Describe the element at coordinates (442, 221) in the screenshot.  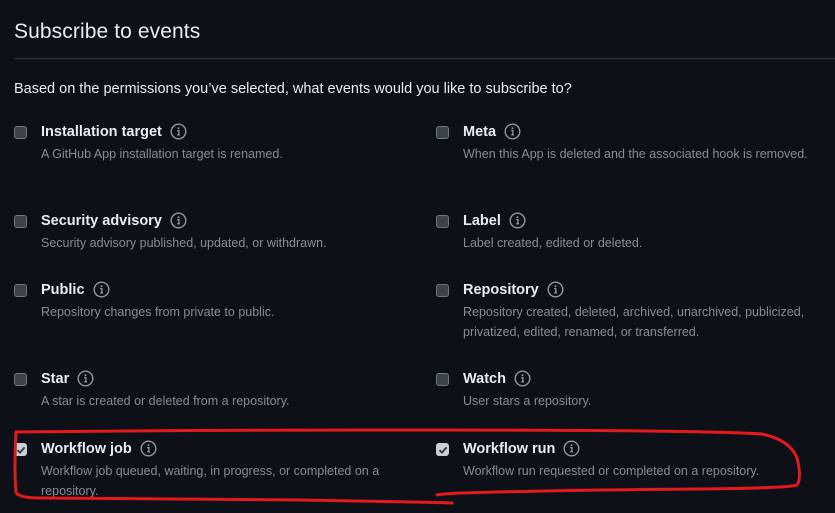
I see `checkbox-label` at that location.